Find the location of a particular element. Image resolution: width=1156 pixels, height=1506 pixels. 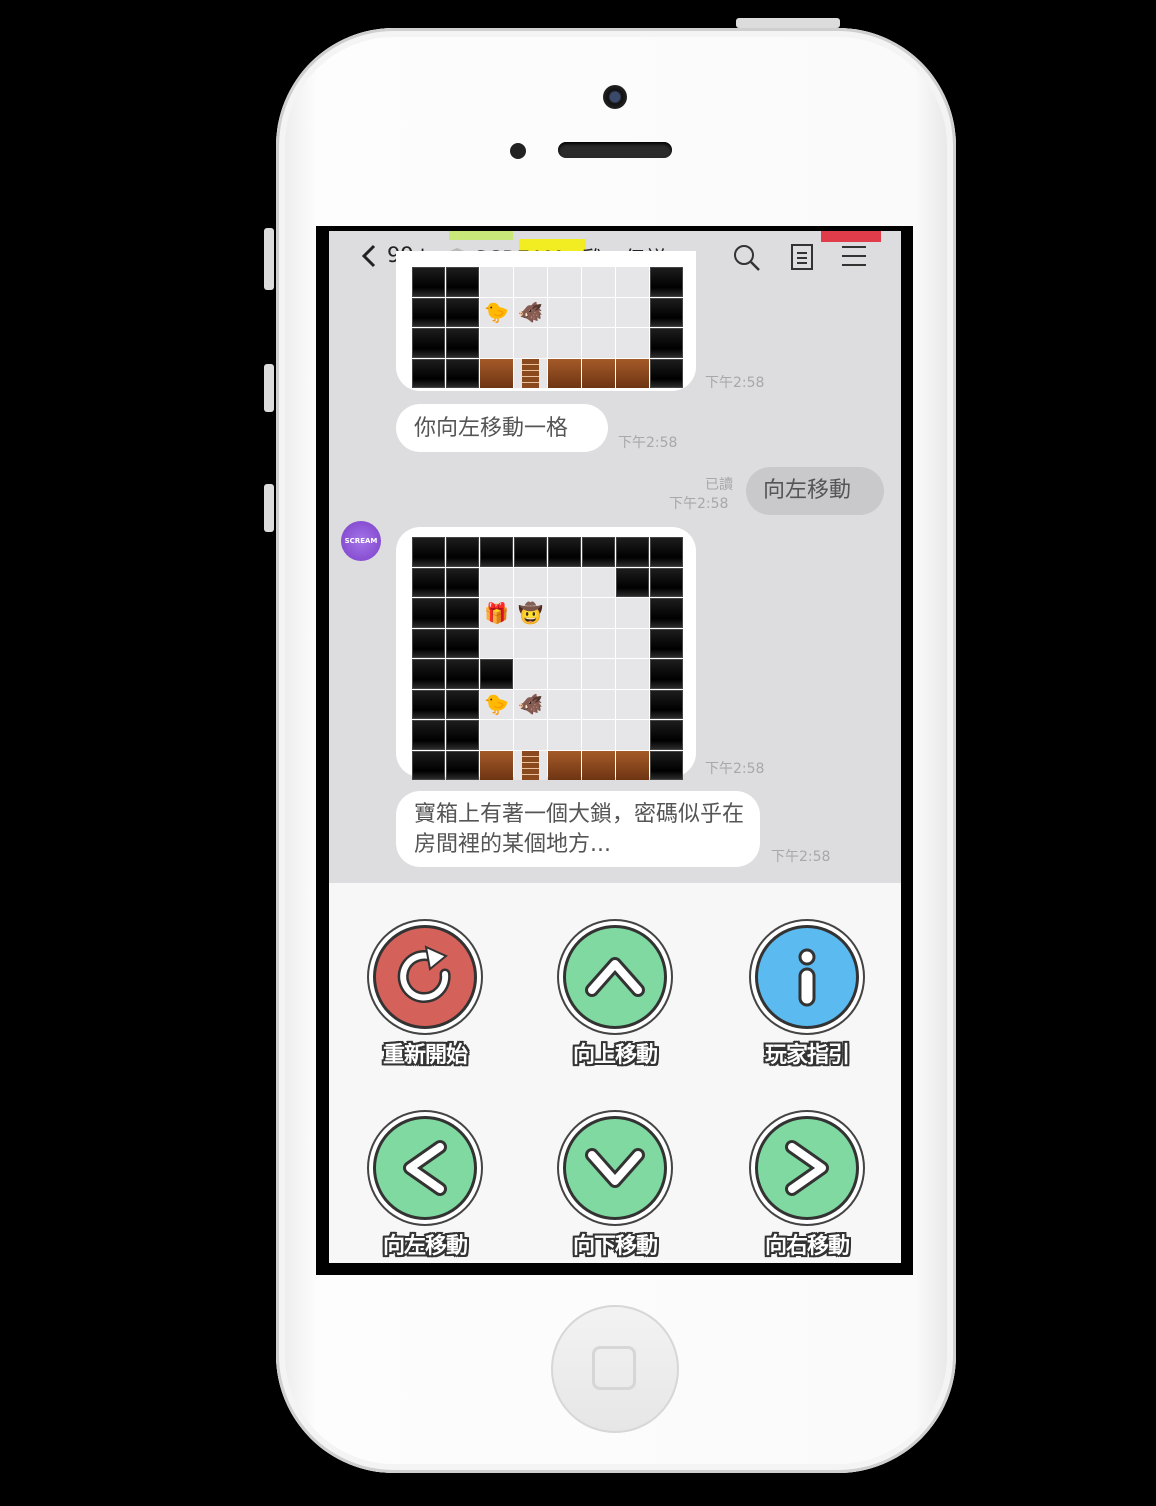

earpiece-speaker is located at coordinates (615, 150).